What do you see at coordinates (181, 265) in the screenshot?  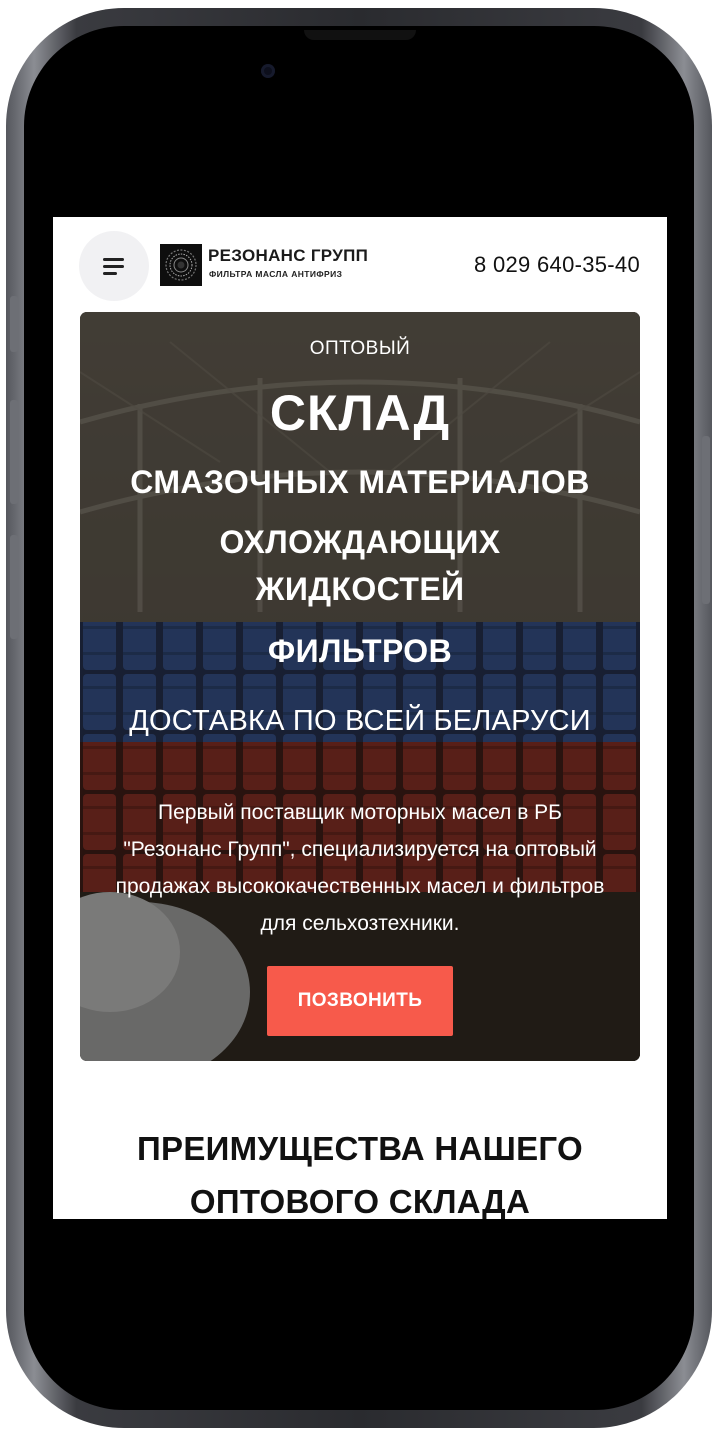 I see `logo-icon` at bounding box center [181, 265].